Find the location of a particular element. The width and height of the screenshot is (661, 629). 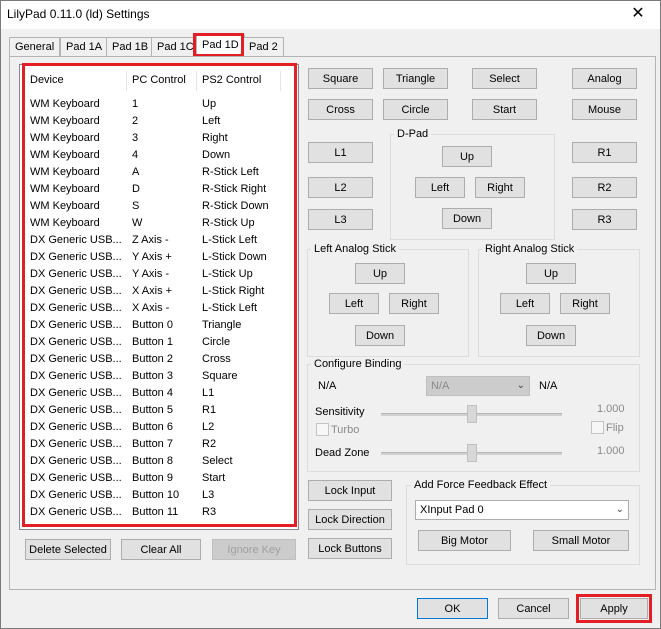

dpad-left-button: Left is located at coordinates (440, 187).